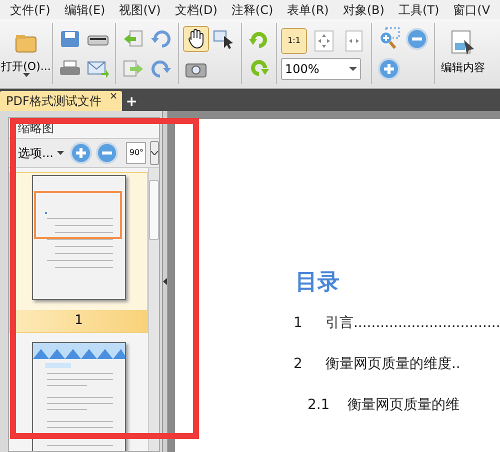  I want to click on menu-item: 文件(F), so click(29, 9).